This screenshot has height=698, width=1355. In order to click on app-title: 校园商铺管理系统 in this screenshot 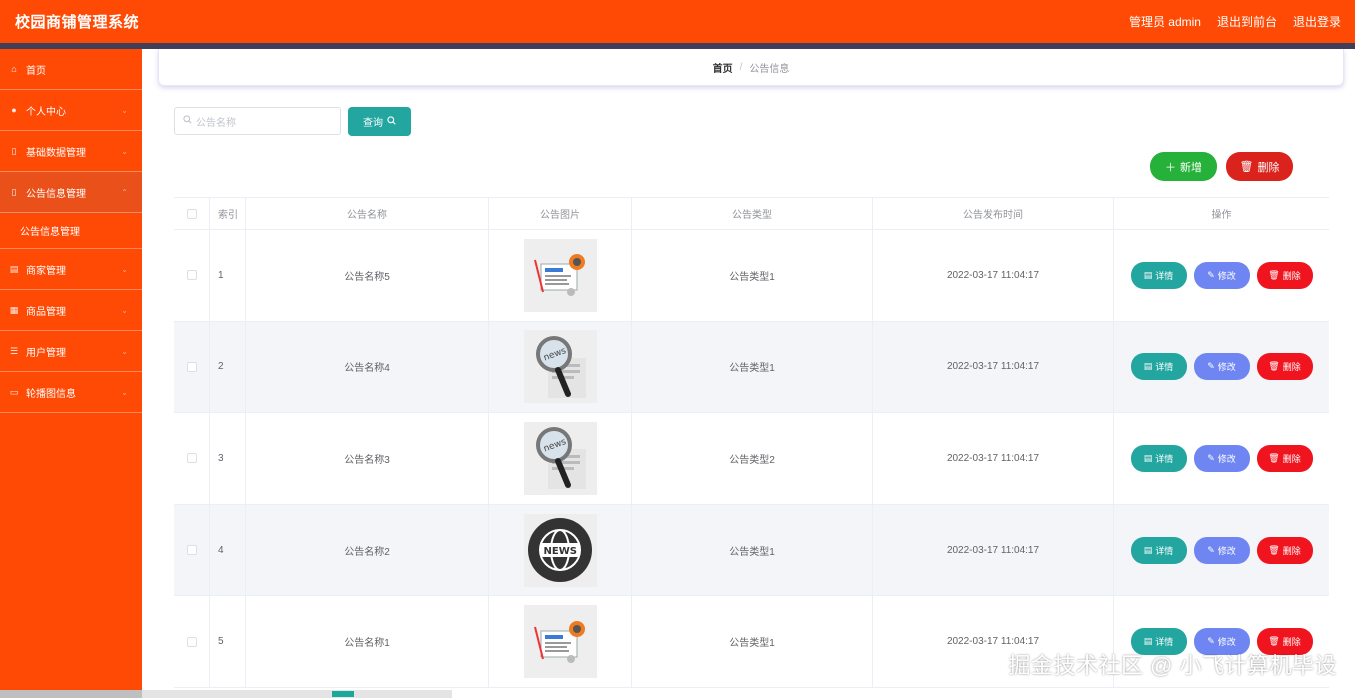, I will do `click(77, 22)`.